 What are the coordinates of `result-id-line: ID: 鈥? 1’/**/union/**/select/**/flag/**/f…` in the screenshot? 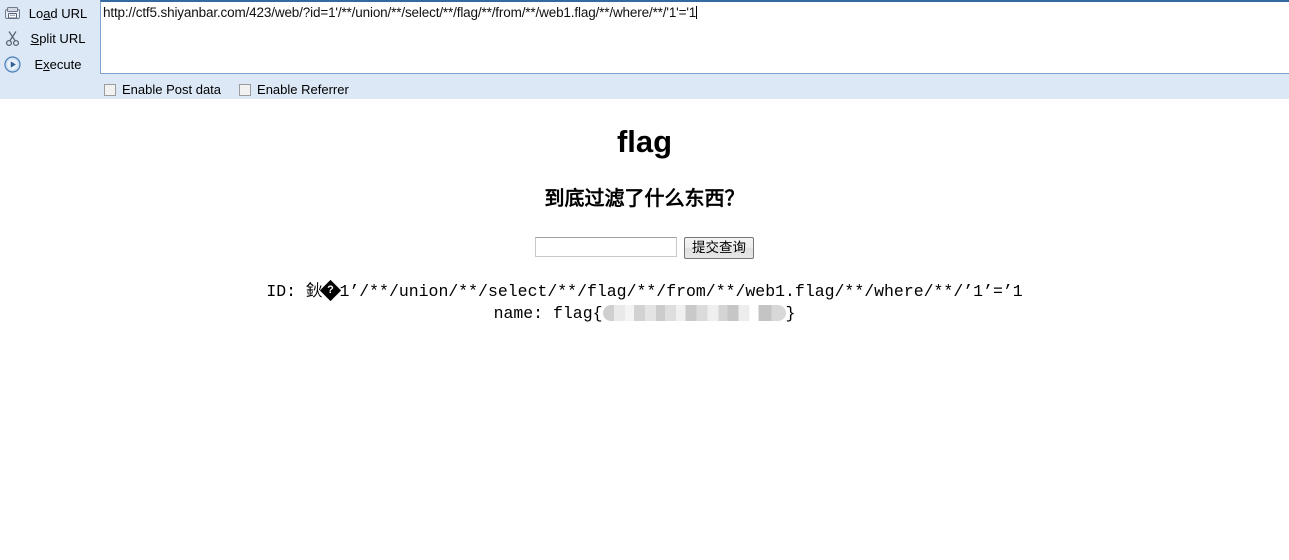 It's located at (644, 291).